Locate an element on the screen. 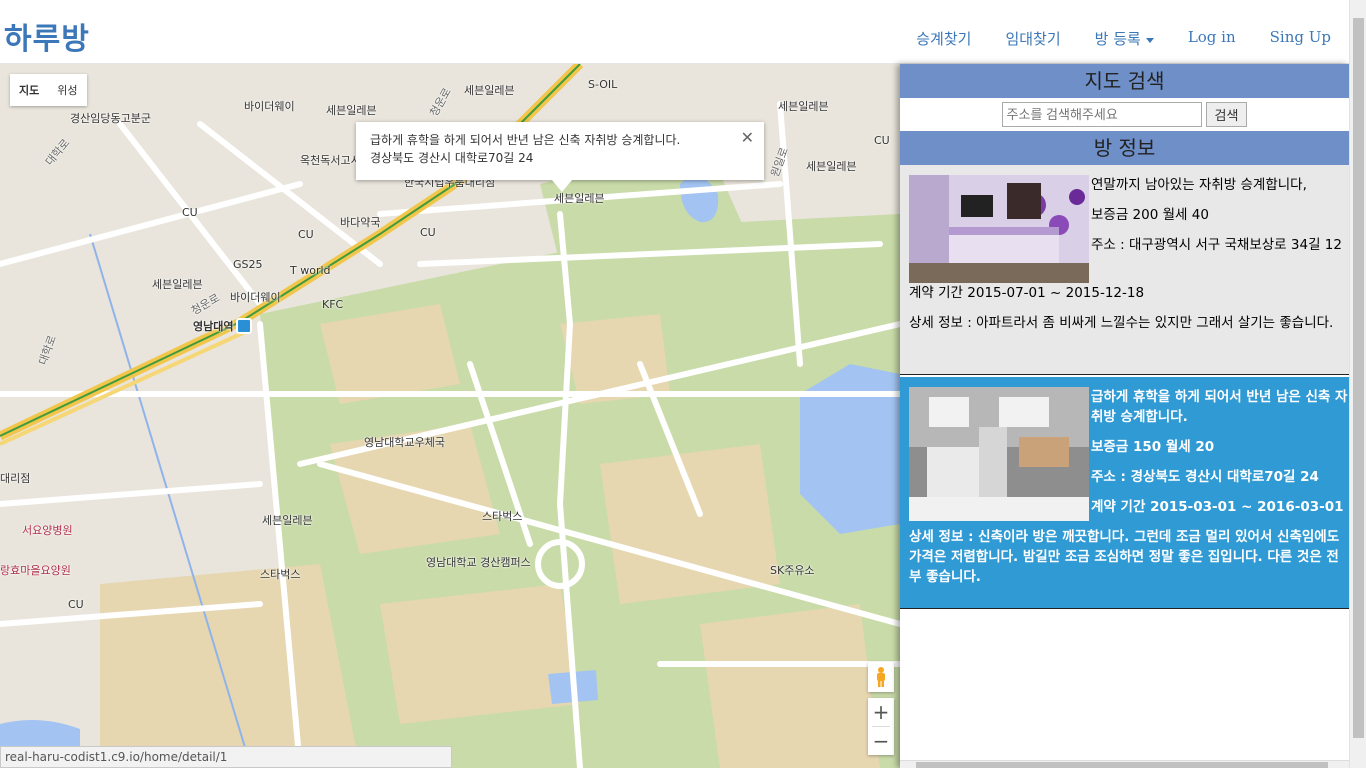  sidebar-horizontal-scrollbar is located at coordinates (1124, 764).